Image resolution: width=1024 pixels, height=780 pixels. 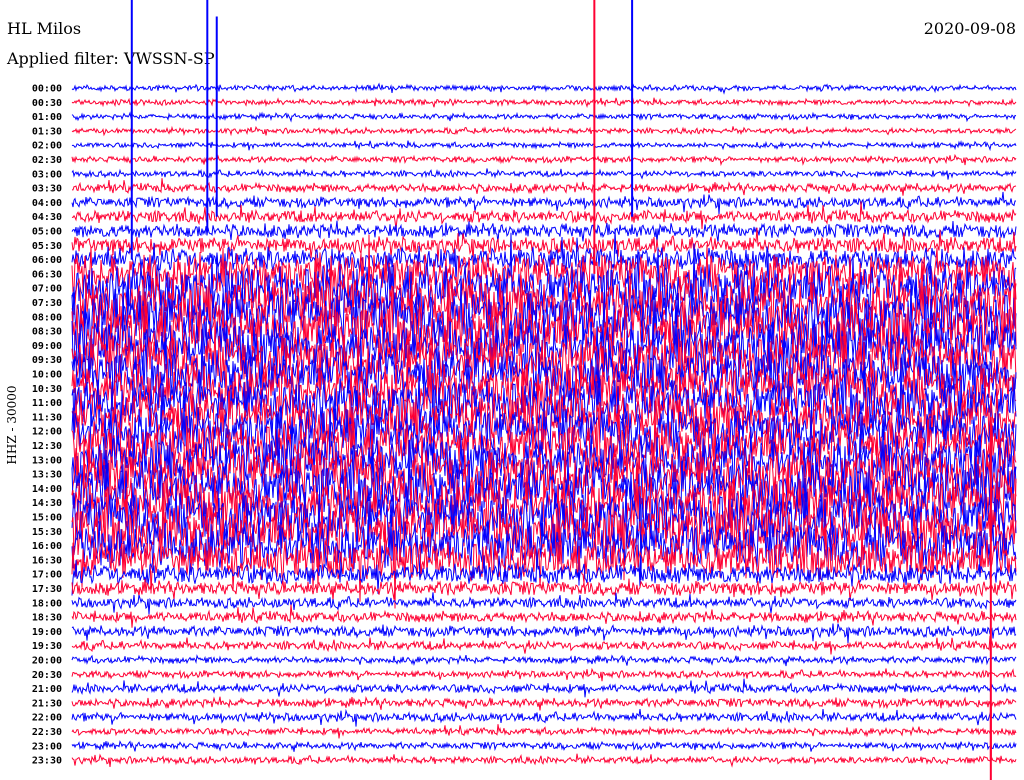 What do you see at coordinates (47, 403) in the screenshot?
I see `y-tick-label: 11:00` at bounding box center [47, 403].